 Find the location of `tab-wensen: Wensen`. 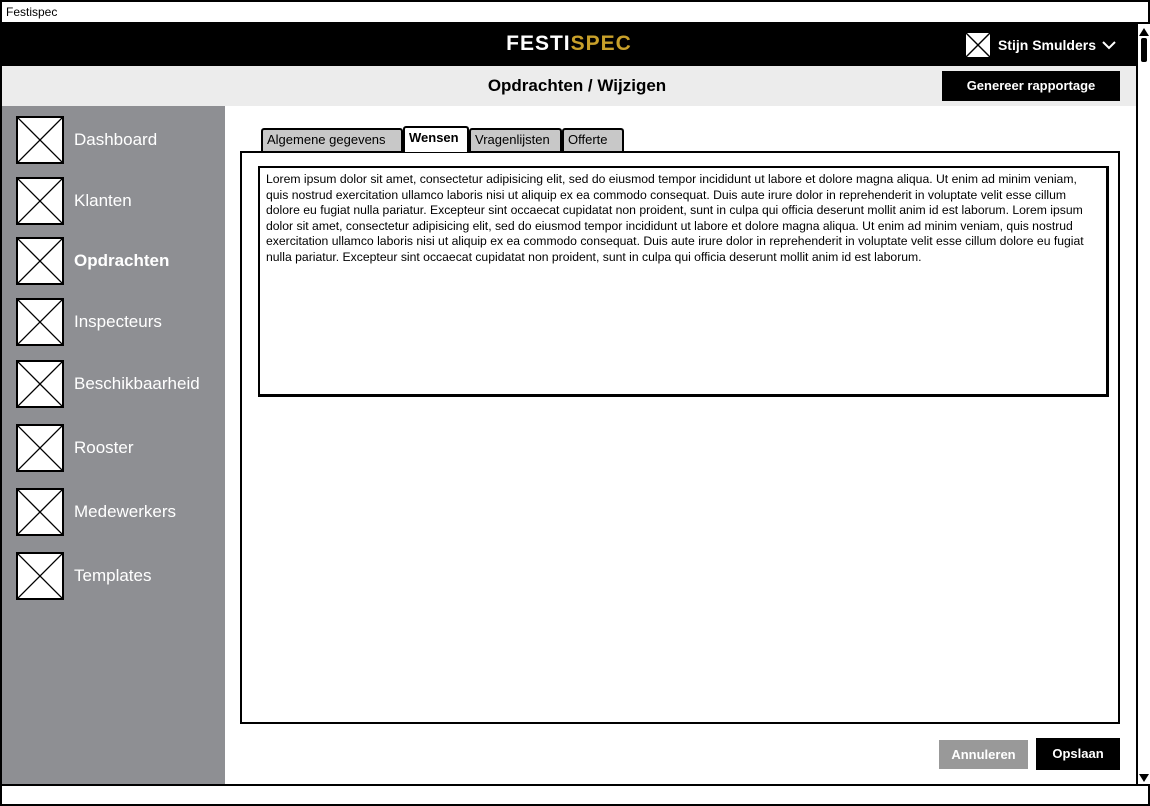

tab-wensen: Wensen is located at coordinates (436, 139).